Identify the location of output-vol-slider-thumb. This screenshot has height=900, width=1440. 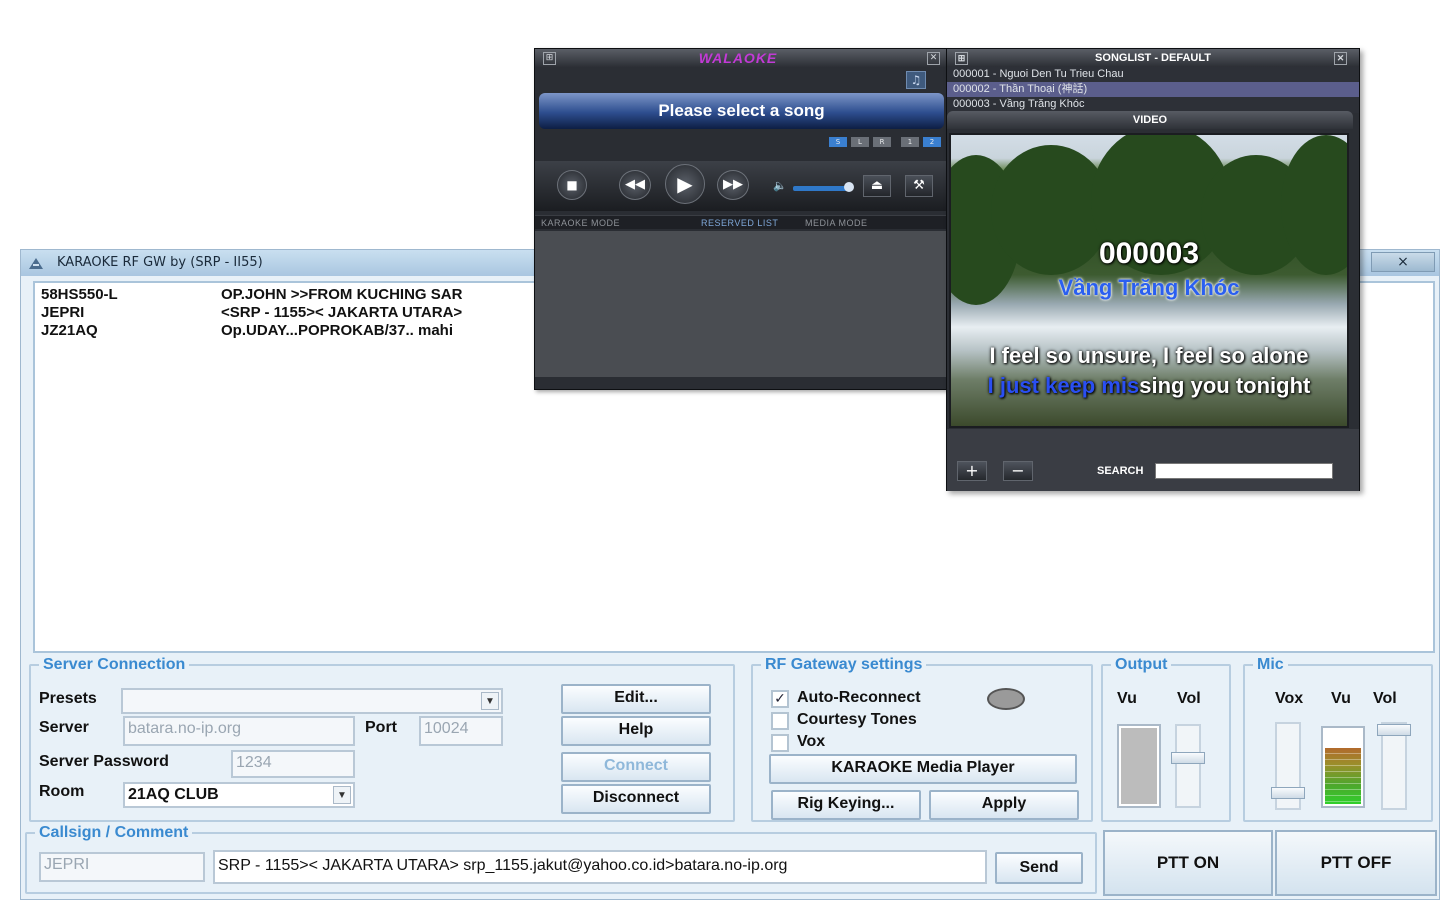
(1188, 758).